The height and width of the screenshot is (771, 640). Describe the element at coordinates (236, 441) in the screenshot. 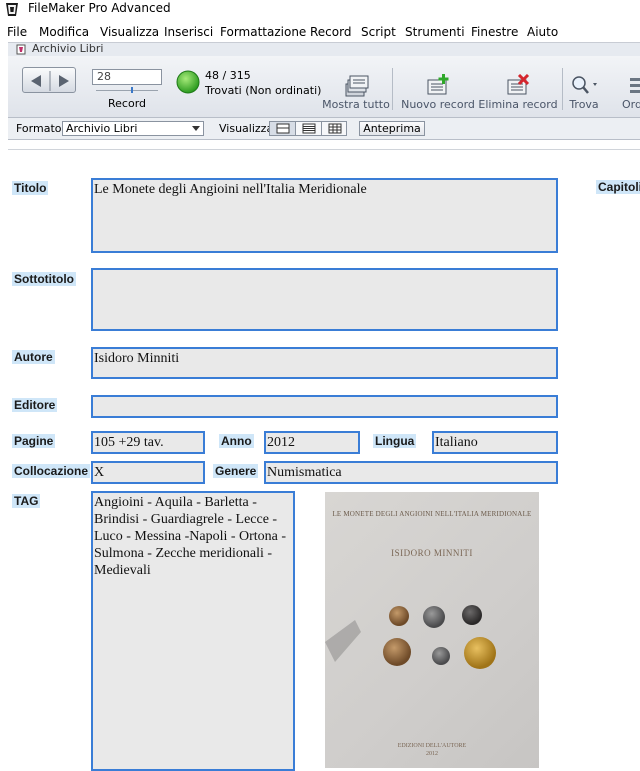

I see `label-anno: Anno` at that location.